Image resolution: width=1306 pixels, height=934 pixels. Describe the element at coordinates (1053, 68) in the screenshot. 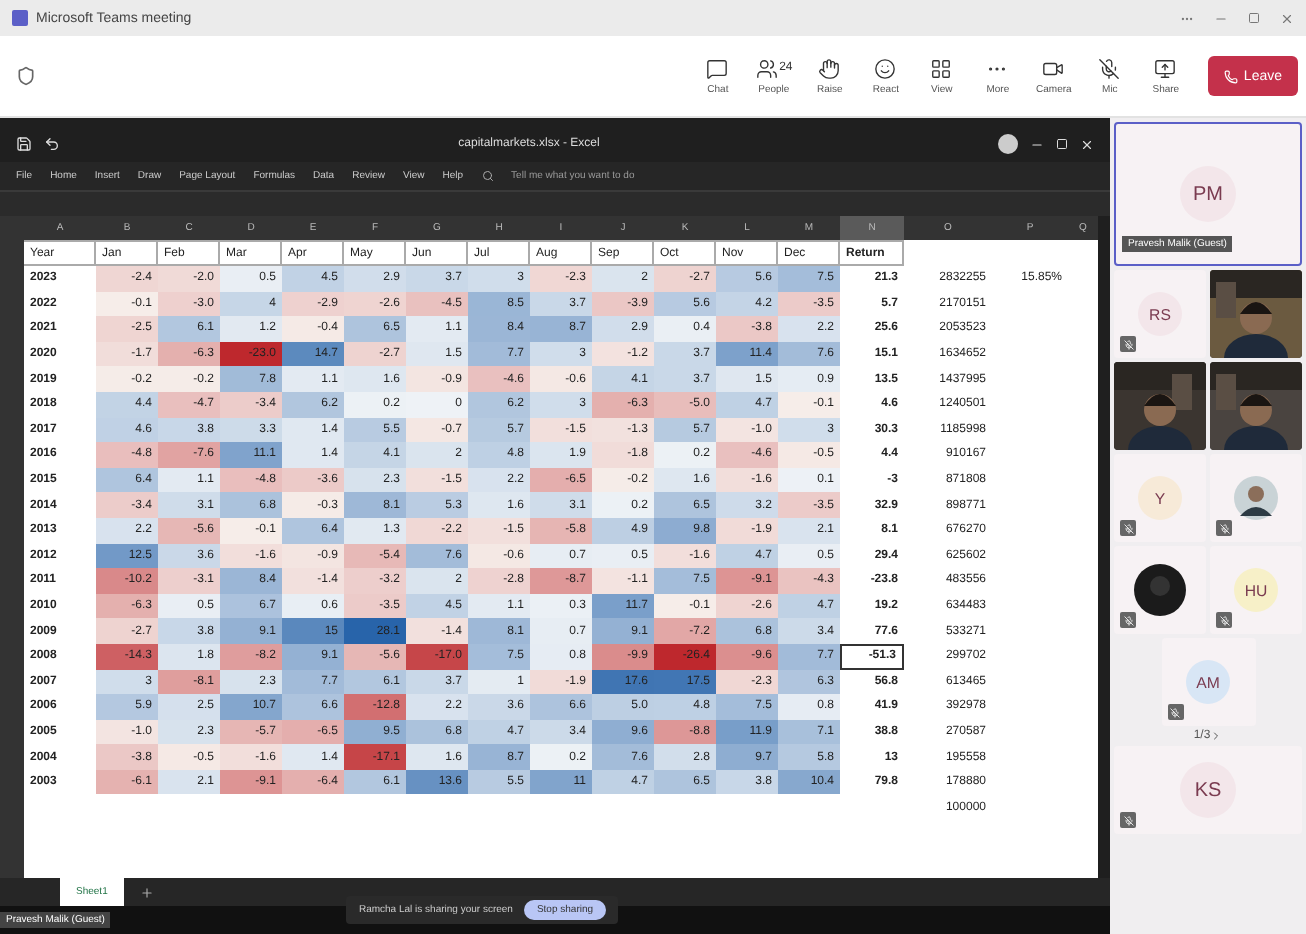

I see `camera-icon` at that location.